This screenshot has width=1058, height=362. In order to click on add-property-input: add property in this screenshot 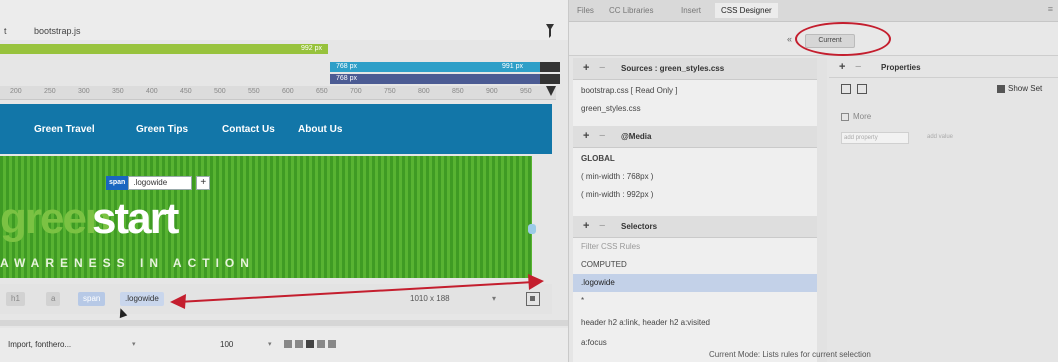, I will do `click(875, 138)`.